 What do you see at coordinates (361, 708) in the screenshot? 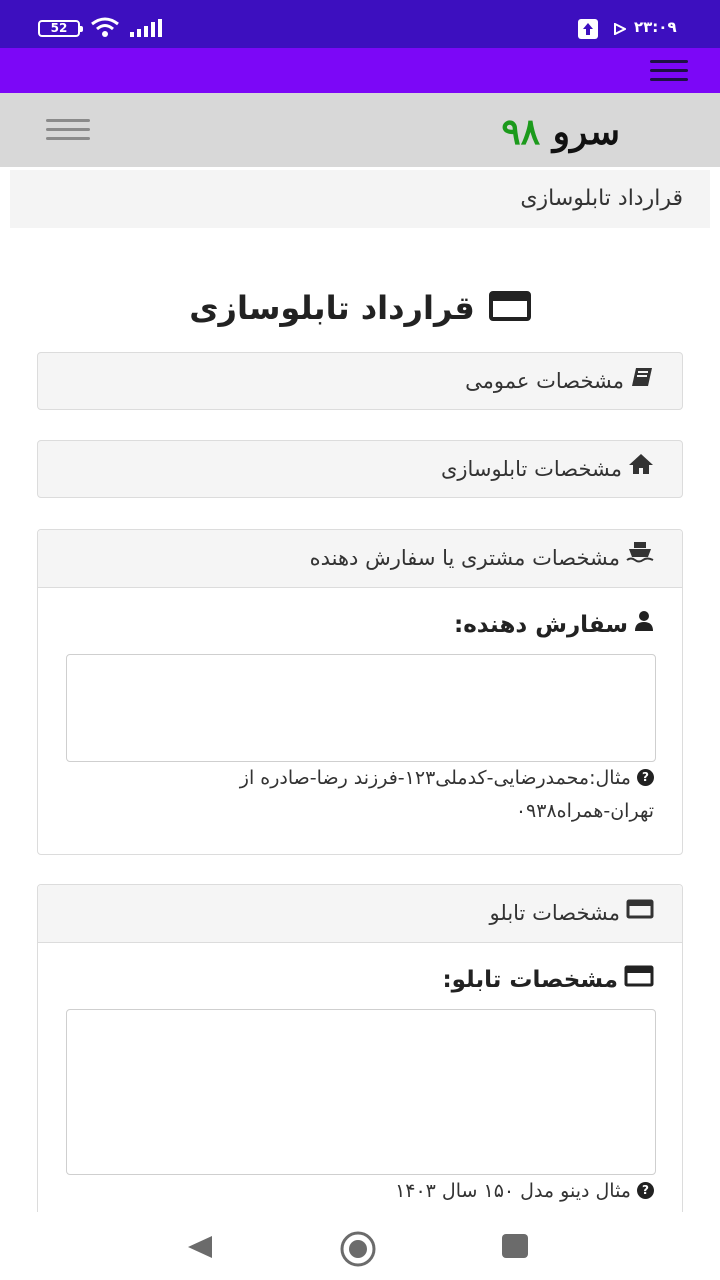
I see `customer-input` at bounding box center [361, 708].